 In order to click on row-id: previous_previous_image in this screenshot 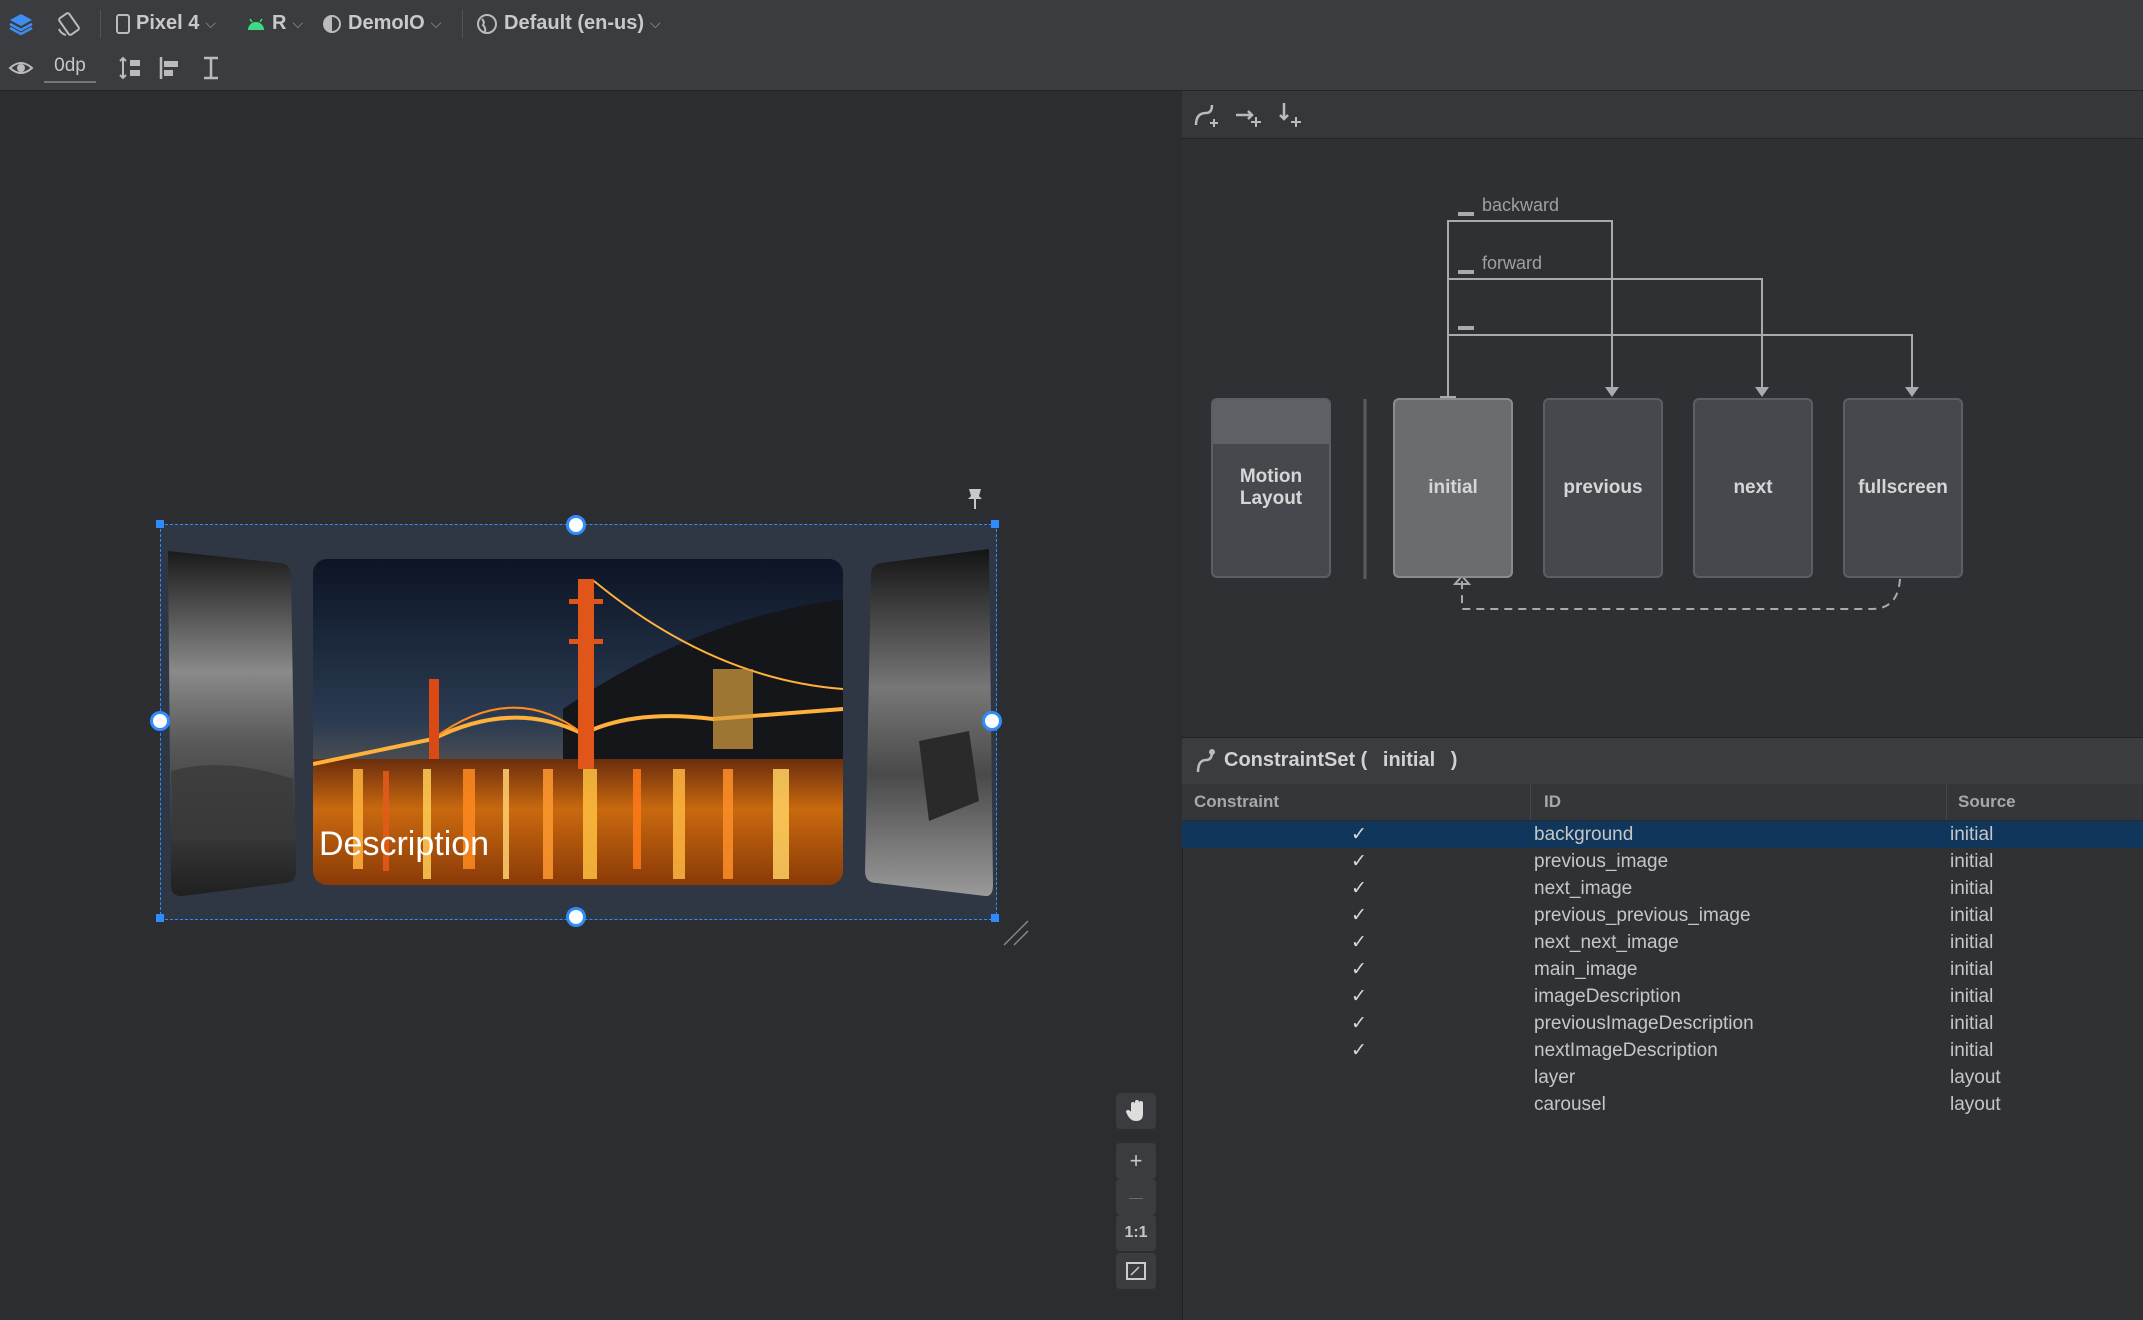, I will do `click(1642, 915)`.